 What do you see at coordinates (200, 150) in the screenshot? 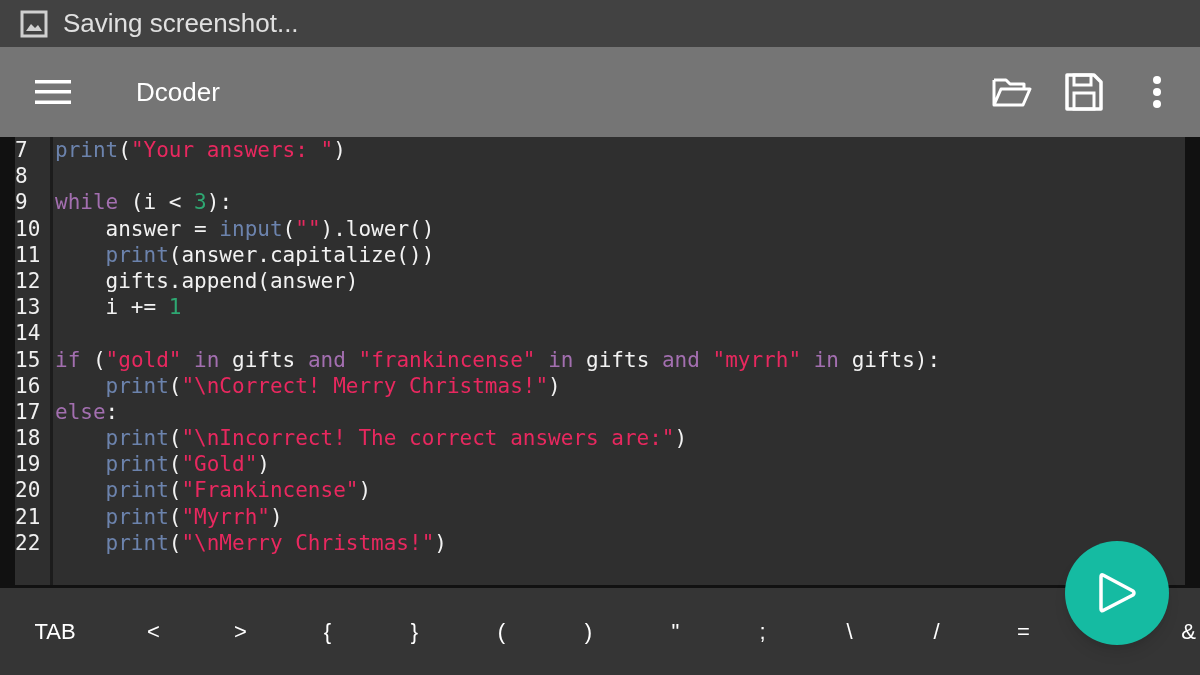
I see `code-line: print("Your answers: ")` at bounding box center [200, 150].